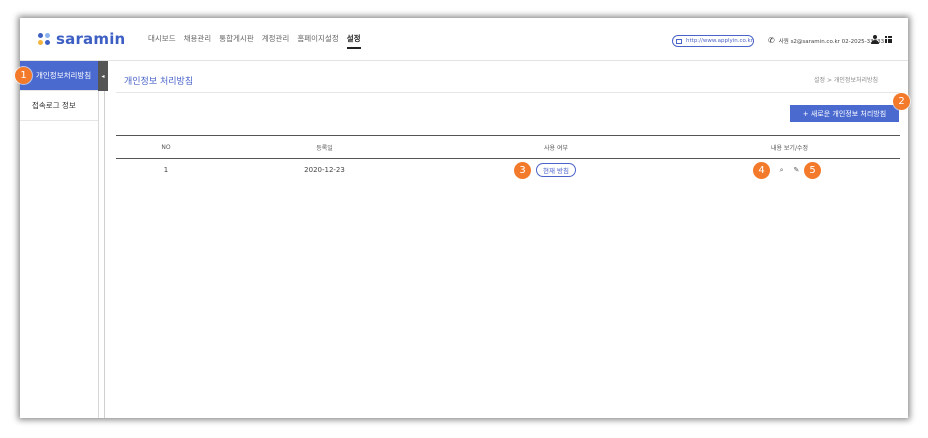 Image resolution: width=928 pixels, height=438 pixels. I want to click on sidebar-item-label: 개인정보처리방침, so click(64, 75).